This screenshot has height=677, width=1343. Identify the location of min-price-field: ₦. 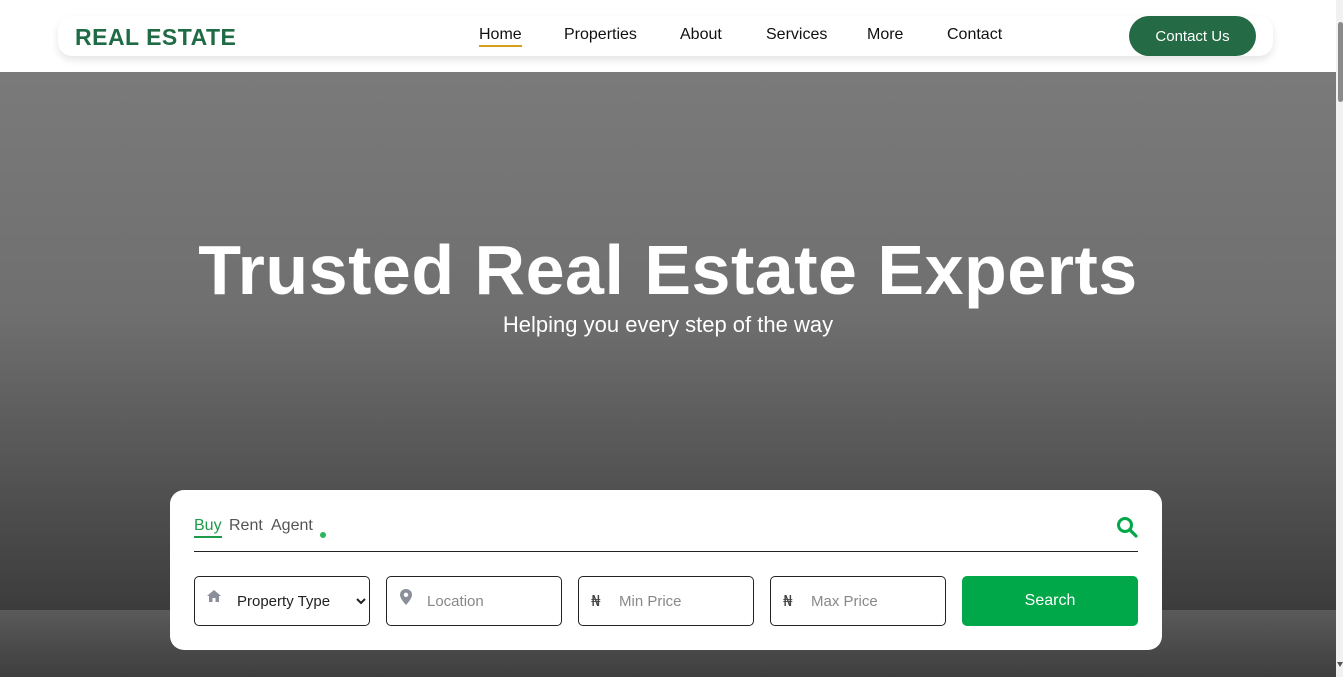
(666, 601).